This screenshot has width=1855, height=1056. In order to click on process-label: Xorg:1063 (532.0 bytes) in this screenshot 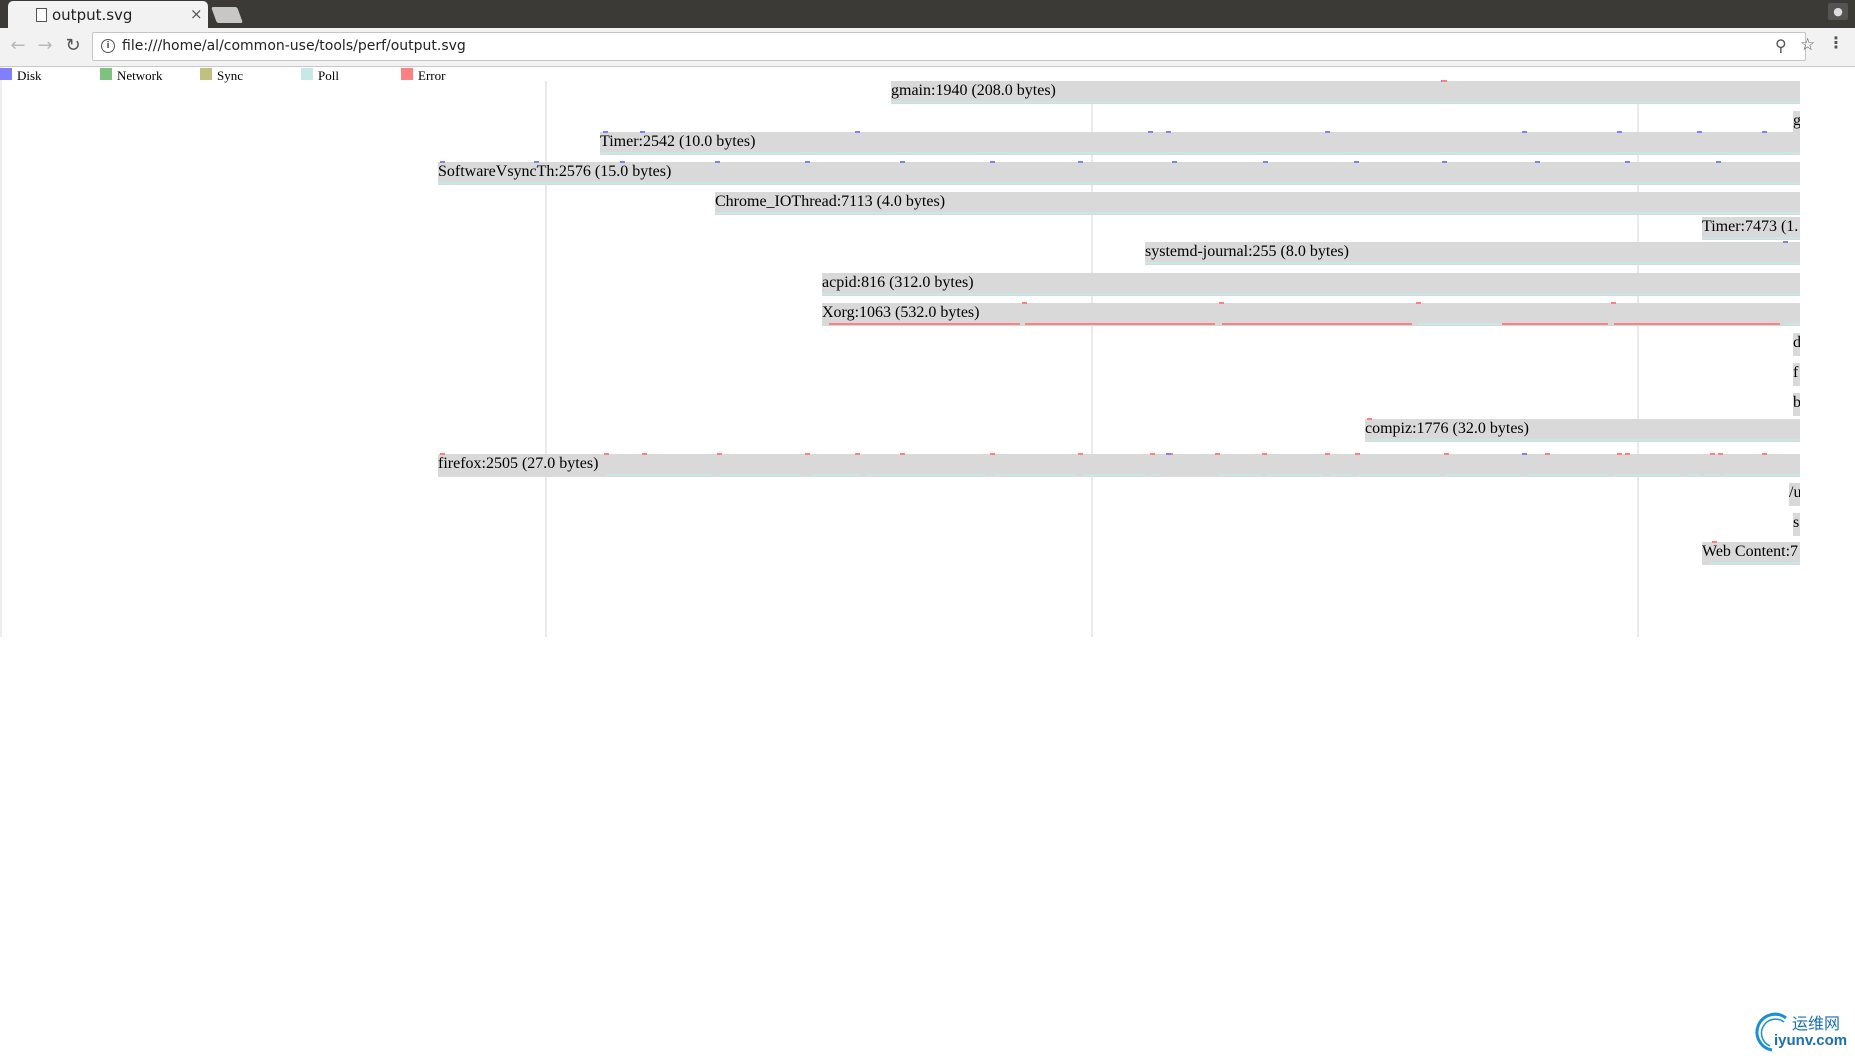, I will do `click(900, 312)`.